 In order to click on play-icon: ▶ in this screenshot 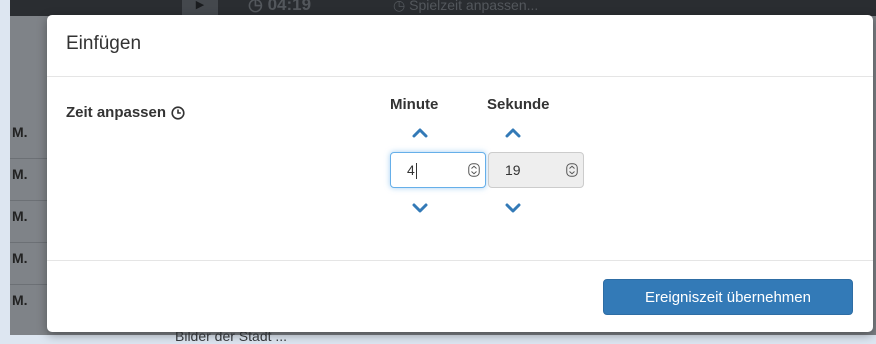, I will do `click(200, 8)`.